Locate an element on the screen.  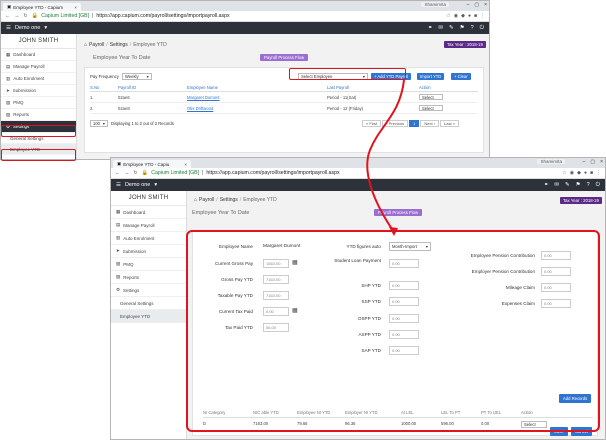
page-size-select: 100 ▾ is located at coordinates (99, 123).